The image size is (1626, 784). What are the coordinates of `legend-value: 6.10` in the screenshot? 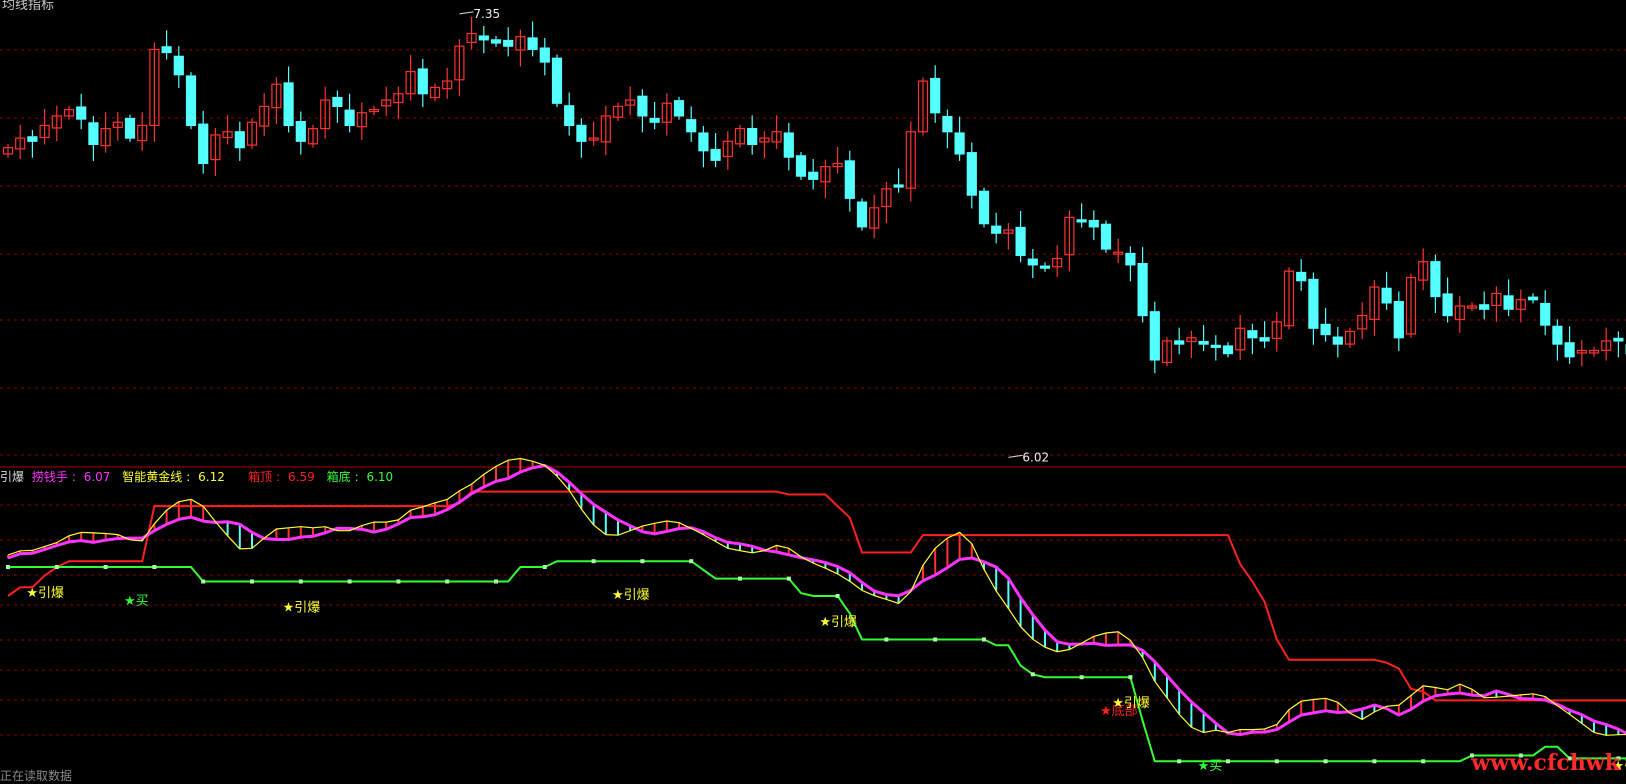 It's located at (379, 477).